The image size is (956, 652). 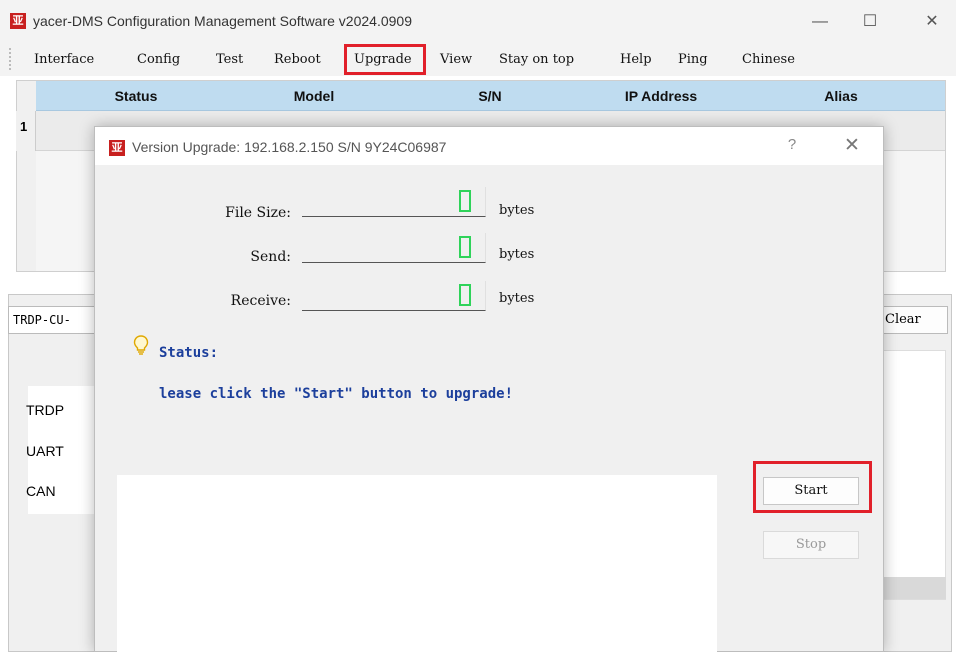 What do you see at coordinates (394, 248) in the screenshot?
I see `send-display` at bounding box center [394, 248].